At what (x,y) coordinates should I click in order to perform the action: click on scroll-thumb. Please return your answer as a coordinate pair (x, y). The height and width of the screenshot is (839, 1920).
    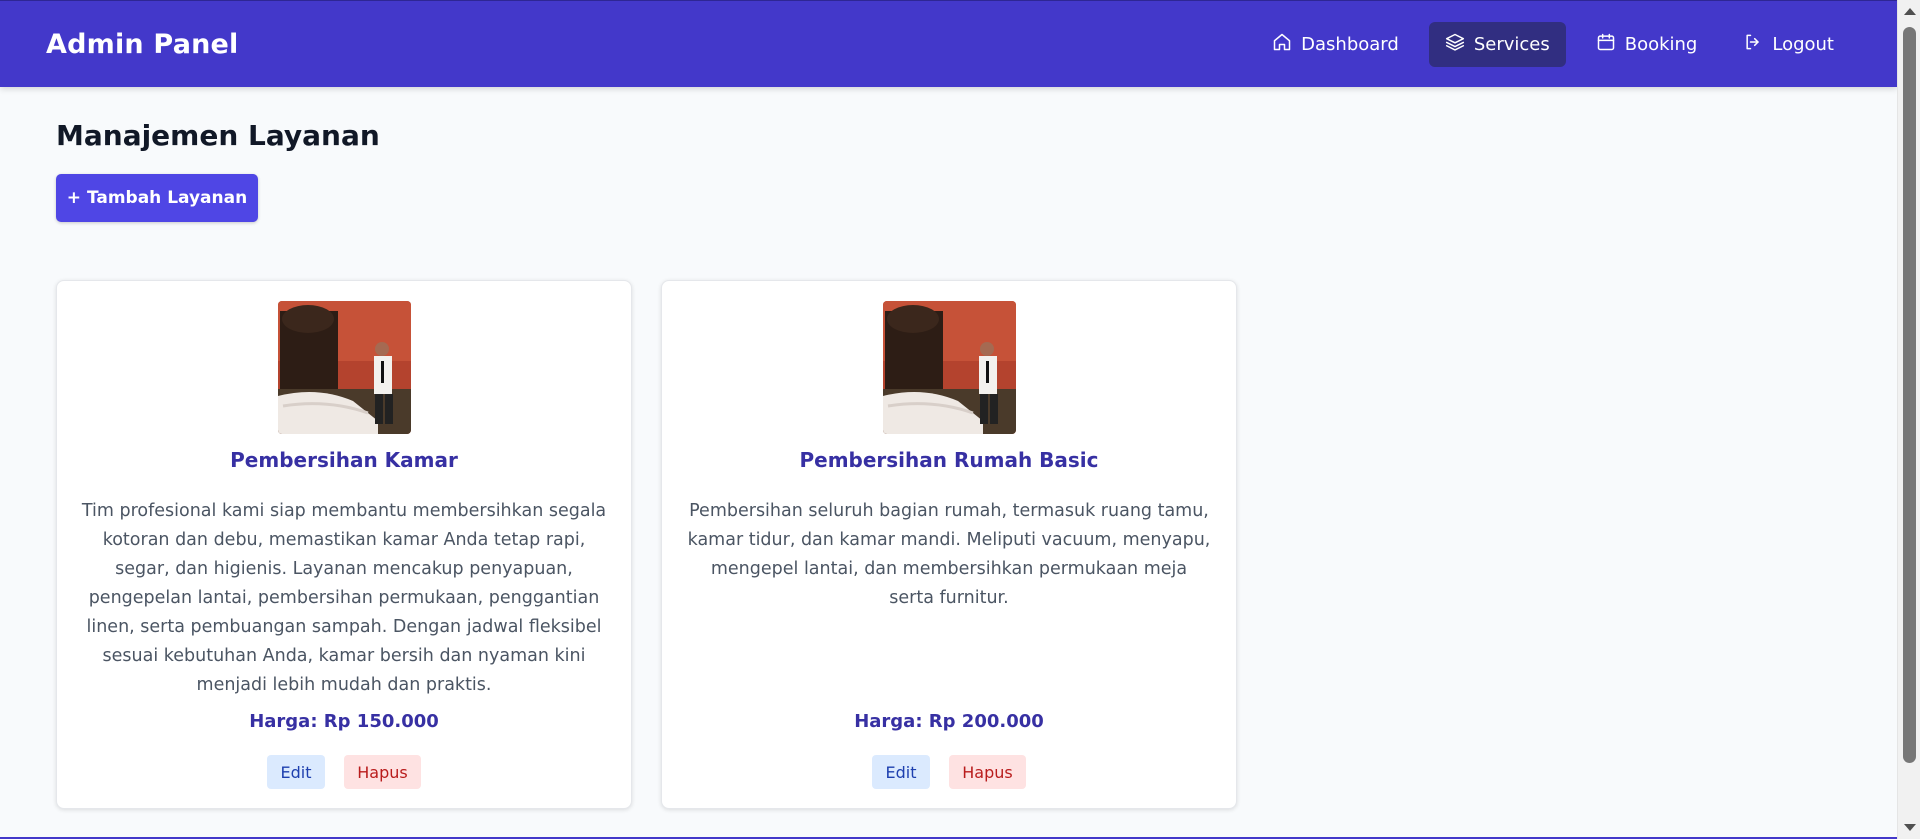
    Looking at the image, I should click on (1909, 395).